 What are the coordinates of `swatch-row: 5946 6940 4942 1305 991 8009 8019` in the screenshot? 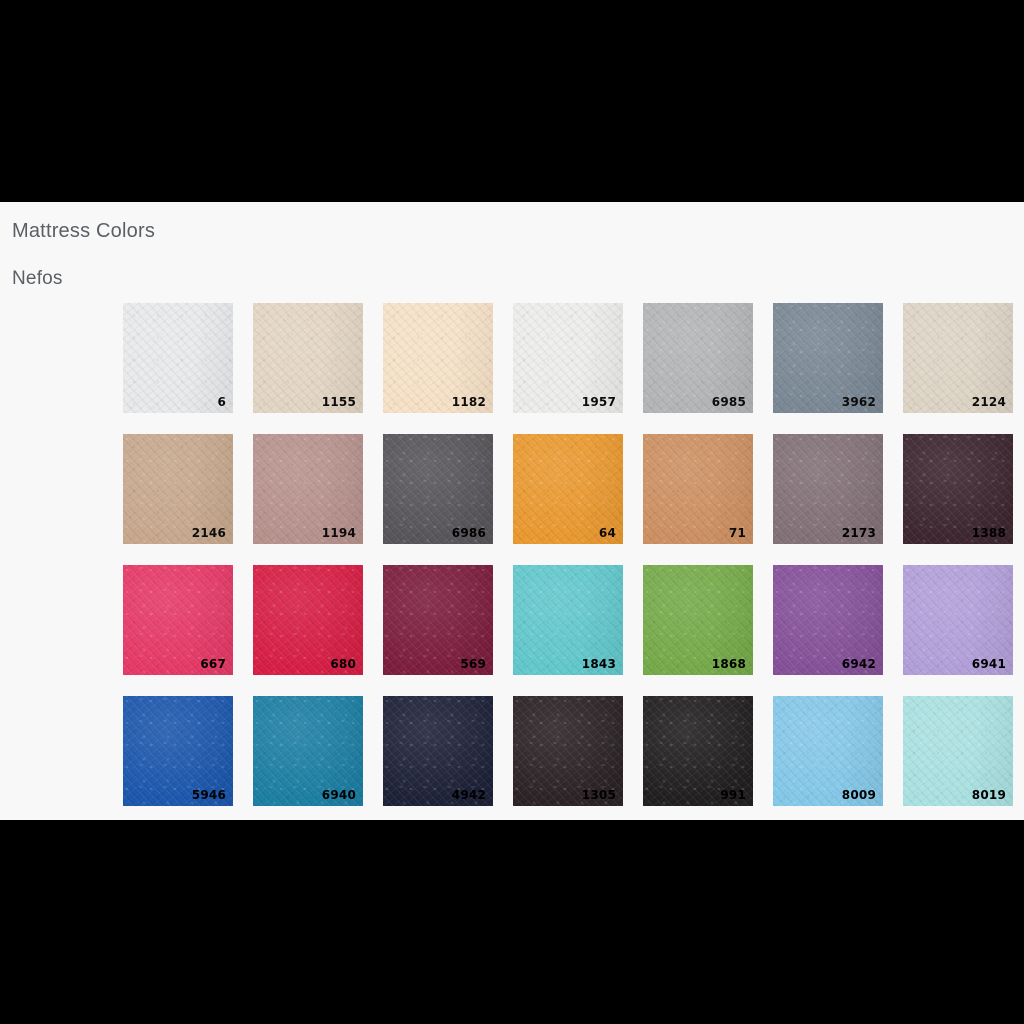 It's located at (573, 751).